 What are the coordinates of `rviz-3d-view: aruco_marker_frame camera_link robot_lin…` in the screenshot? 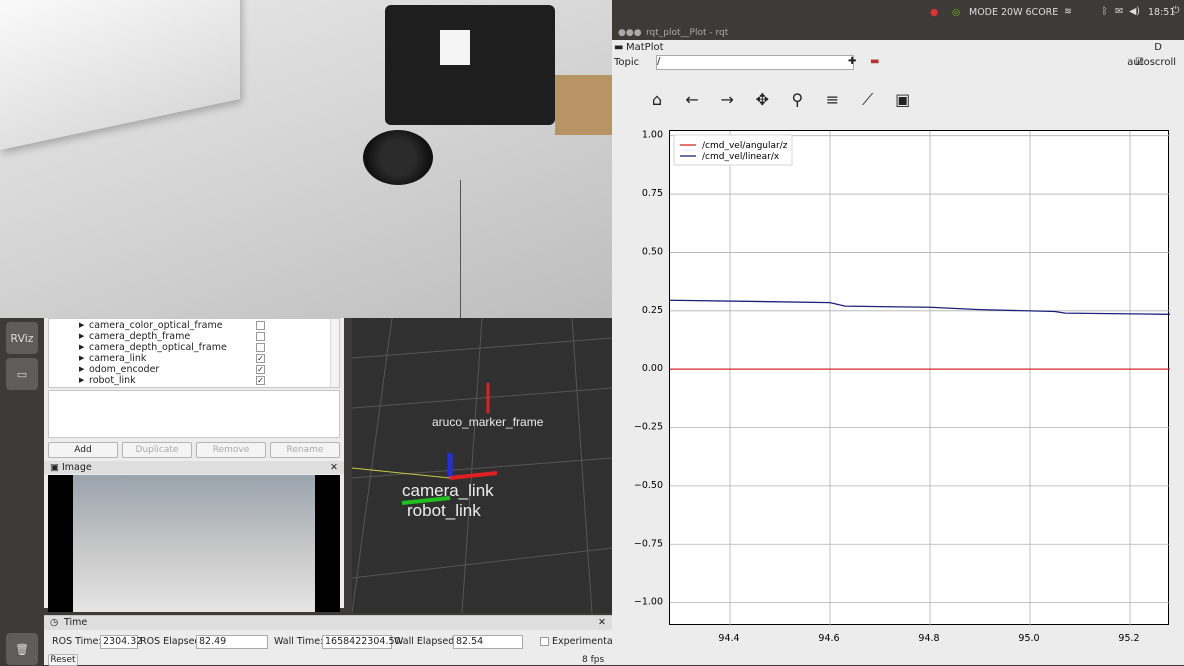 It's located at (482, 465).